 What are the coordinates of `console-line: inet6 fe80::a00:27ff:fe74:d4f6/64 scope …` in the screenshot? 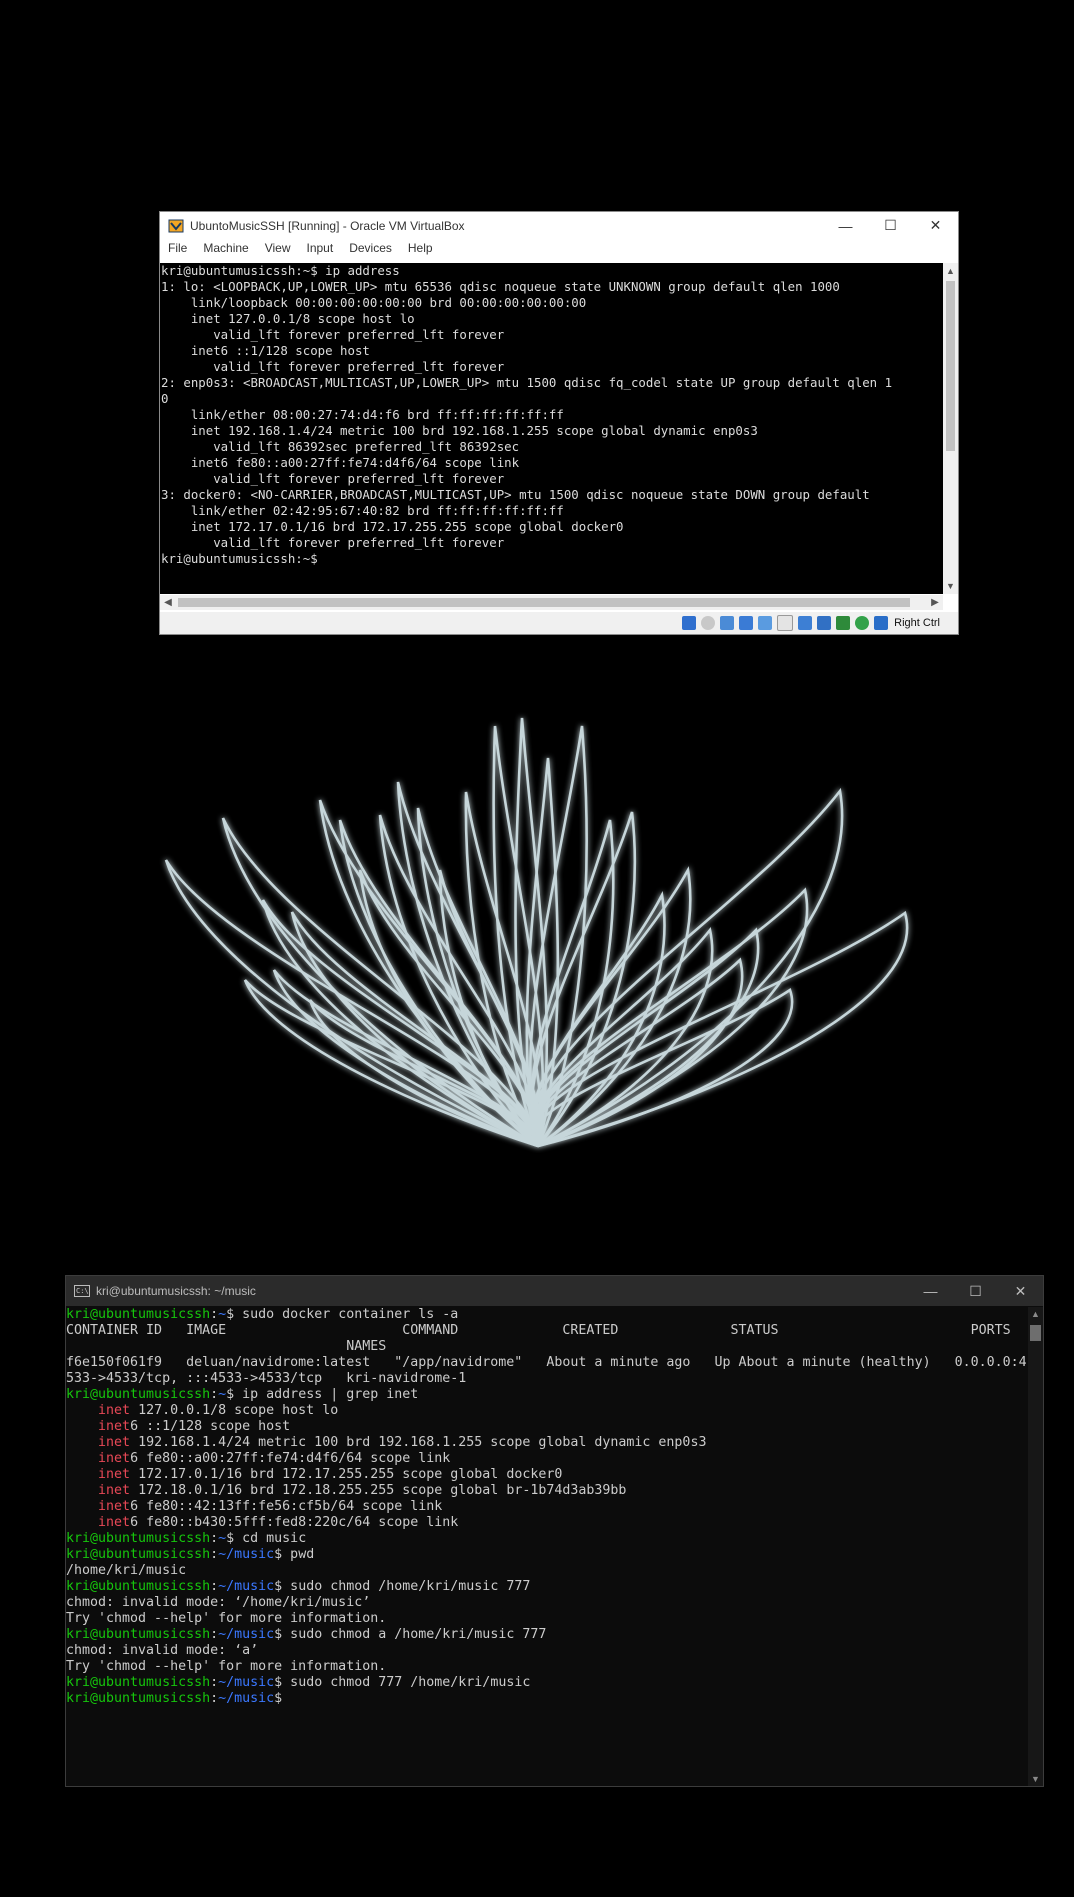 It's located at (340, 462).